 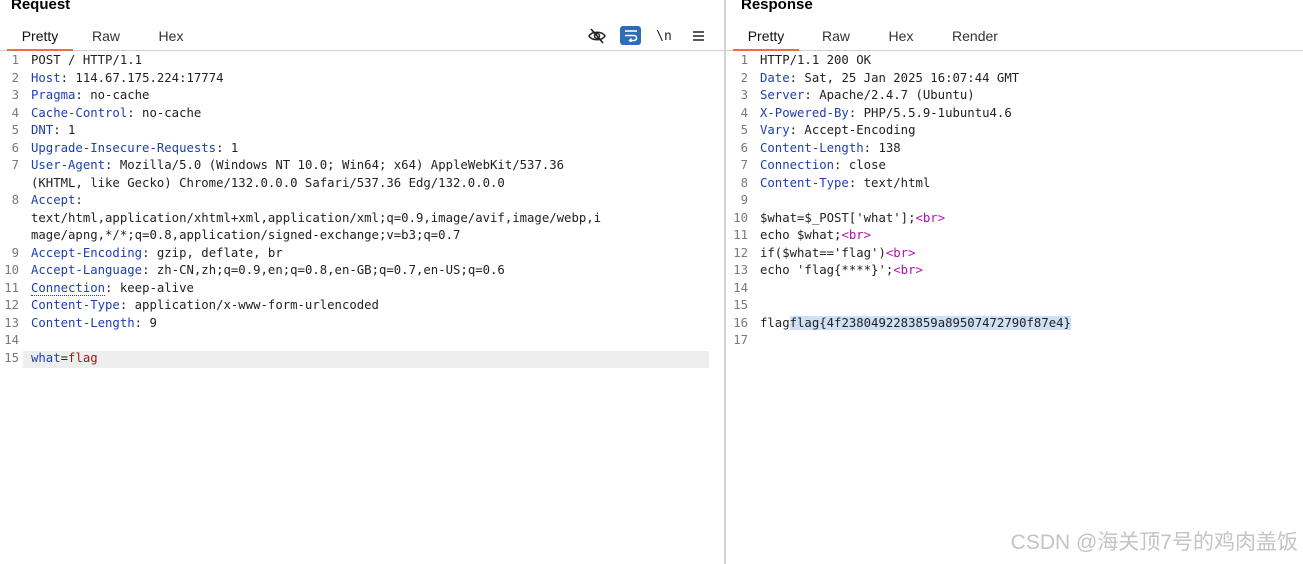 I want to click on request-toolbar: \n, so click(x=651, y=36).